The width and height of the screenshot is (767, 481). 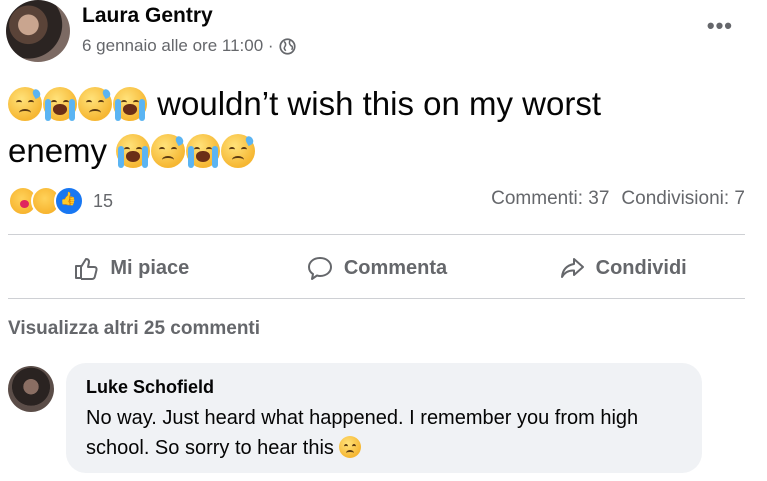 I want to click on view-more-comments-link: Visualizza altri 25 commenti, so click(x=134, y=329).